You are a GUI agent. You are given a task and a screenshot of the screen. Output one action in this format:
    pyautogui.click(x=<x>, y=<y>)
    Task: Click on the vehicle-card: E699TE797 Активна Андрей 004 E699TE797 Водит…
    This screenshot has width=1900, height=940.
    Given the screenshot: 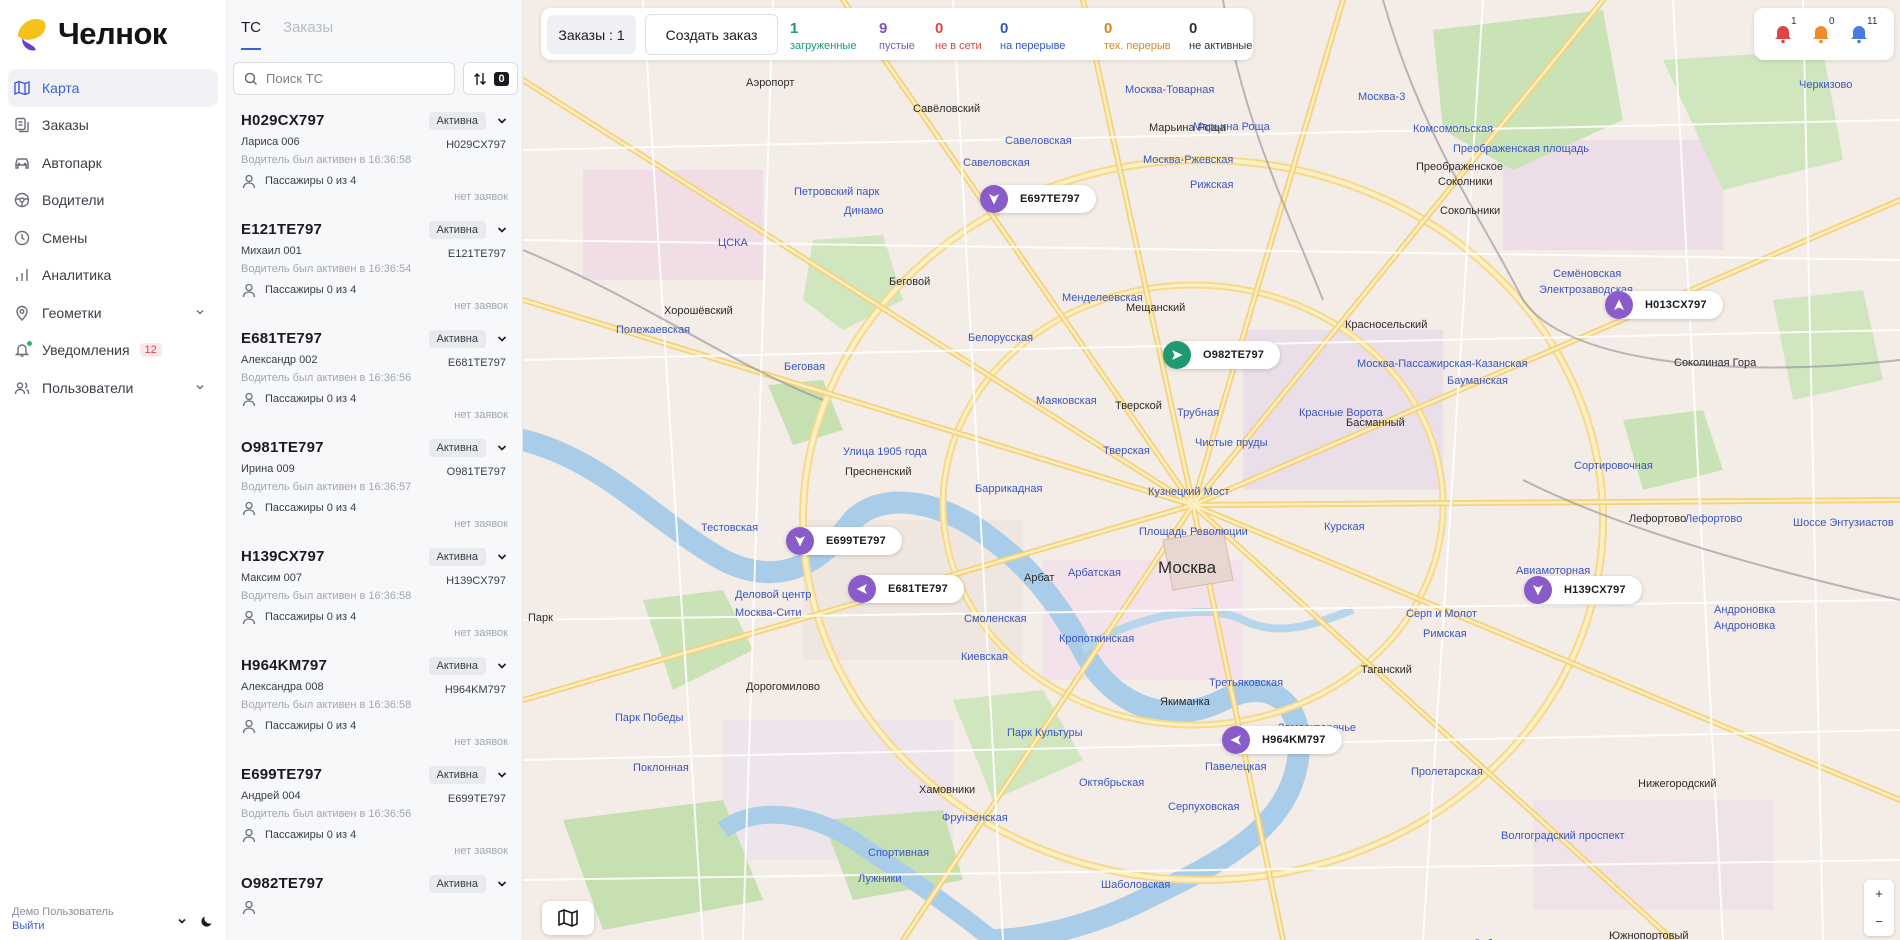 What is the action you would take?
    pyautogui.click(x=374, y=816)
    